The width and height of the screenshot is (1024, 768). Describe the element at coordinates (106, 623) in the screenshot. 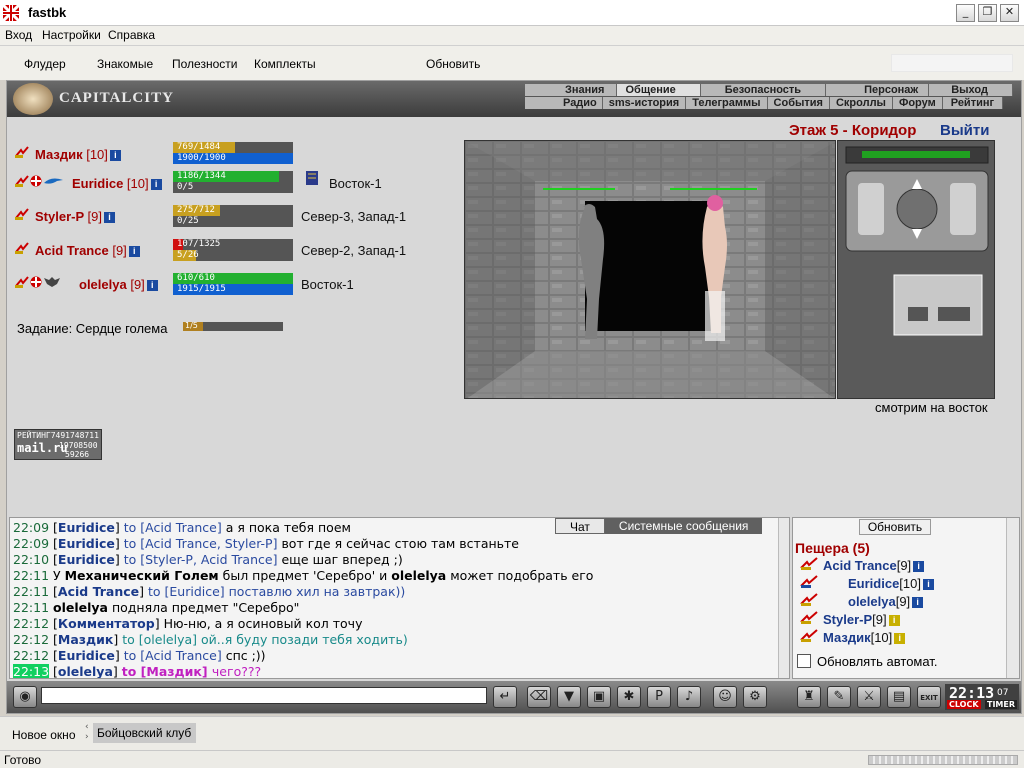

I see `chat-author: Комментатор` at that location.